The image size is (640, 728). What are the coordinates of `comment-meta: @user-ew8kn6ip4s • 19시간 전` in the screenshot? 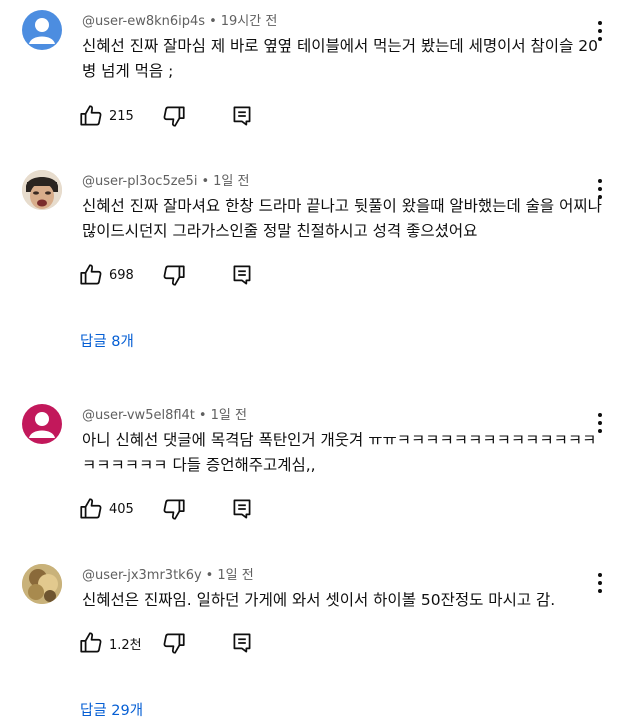 It's located at (179, 19).